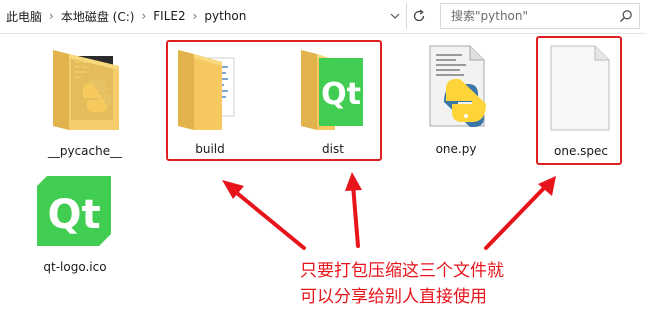  Describe the element at coordinates (456, 149) in the screenshot. I see `file-name: one.py` at that location.